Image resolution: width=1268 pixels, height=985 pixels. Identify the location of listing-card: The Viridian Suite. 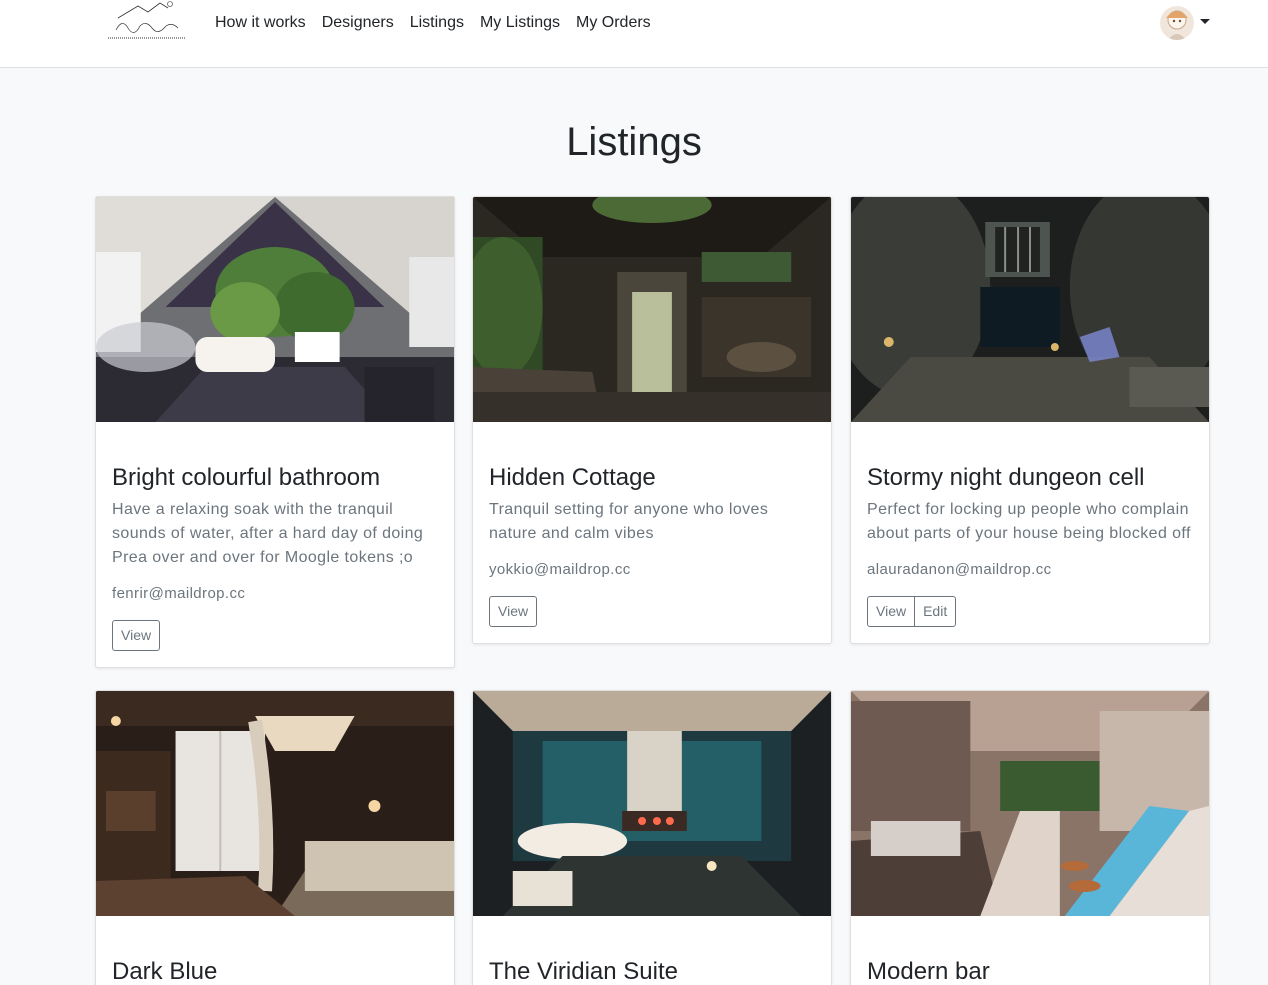
(652, 837).